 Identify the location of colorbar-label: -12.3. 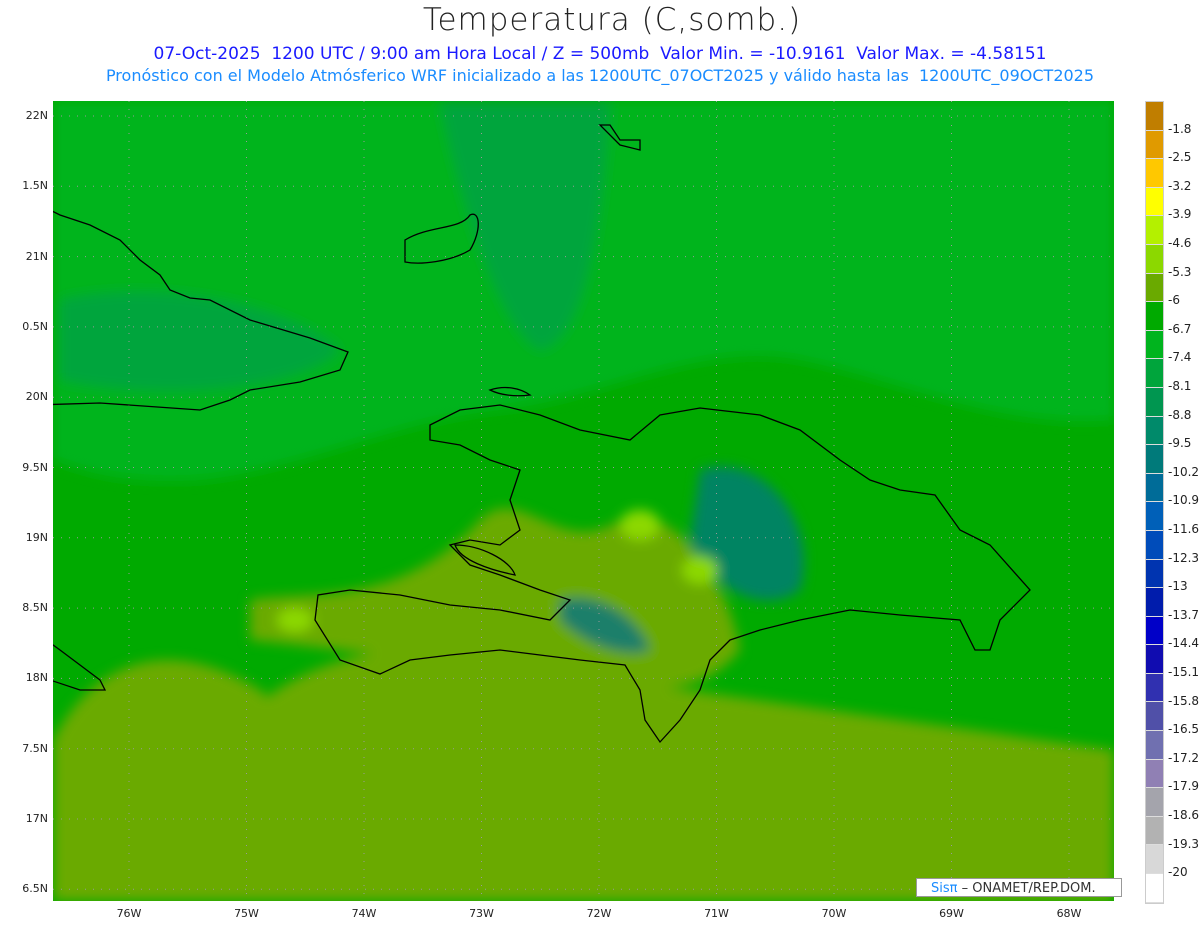
(1184, 557).